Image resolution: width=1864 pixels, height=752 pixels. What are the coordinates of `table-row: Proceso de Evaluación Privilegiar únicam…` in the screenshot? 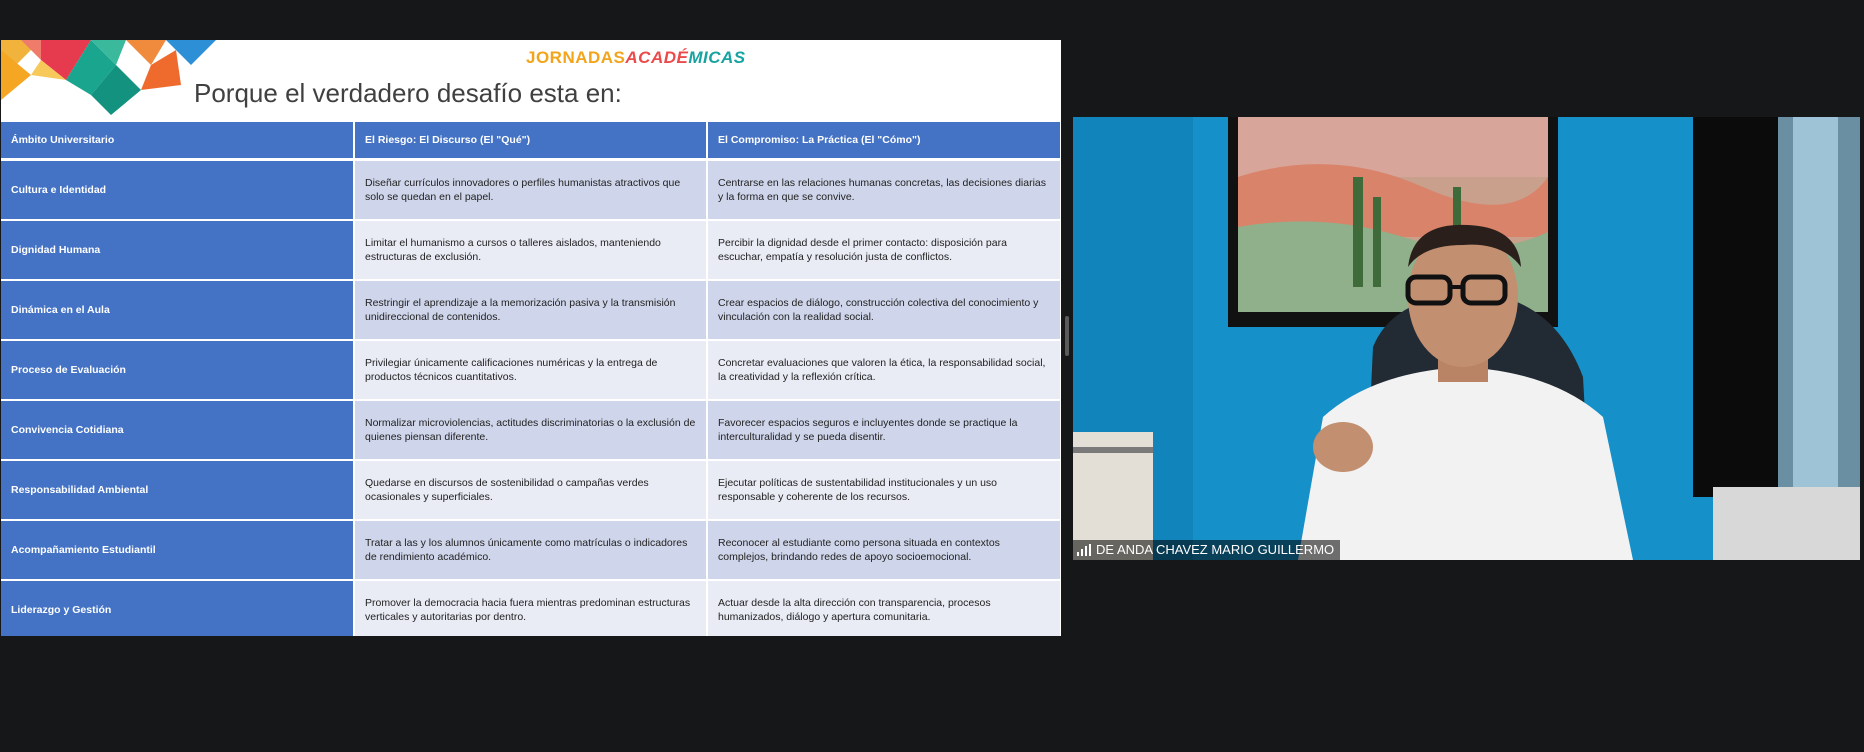 It's located at (531, 370).